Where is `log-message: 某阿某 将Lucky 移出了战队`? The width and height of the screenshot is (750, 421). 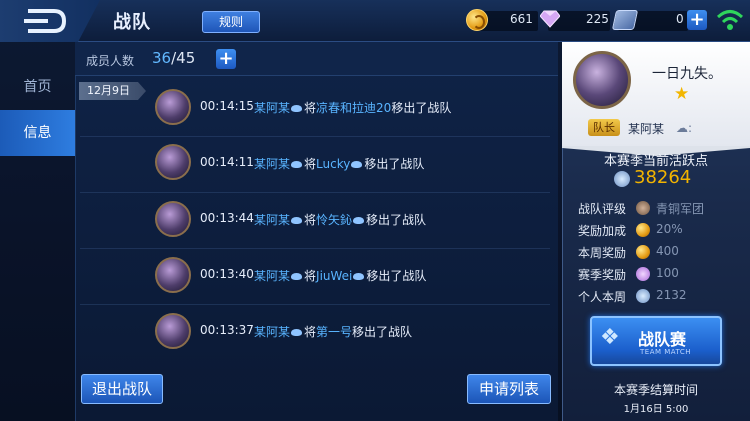 log-message: 某阿某 将Lucky 移出了战队 is located at coordinates (339, 164).